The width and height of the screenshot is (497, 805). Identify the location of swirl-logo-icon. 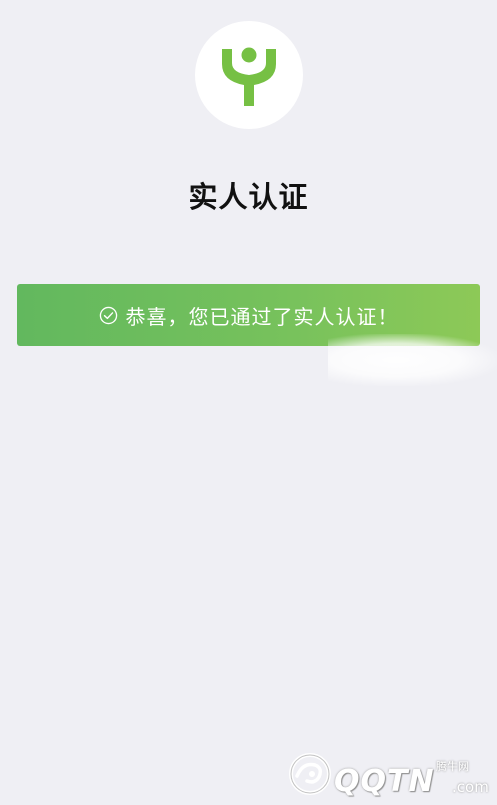
(310, 774).